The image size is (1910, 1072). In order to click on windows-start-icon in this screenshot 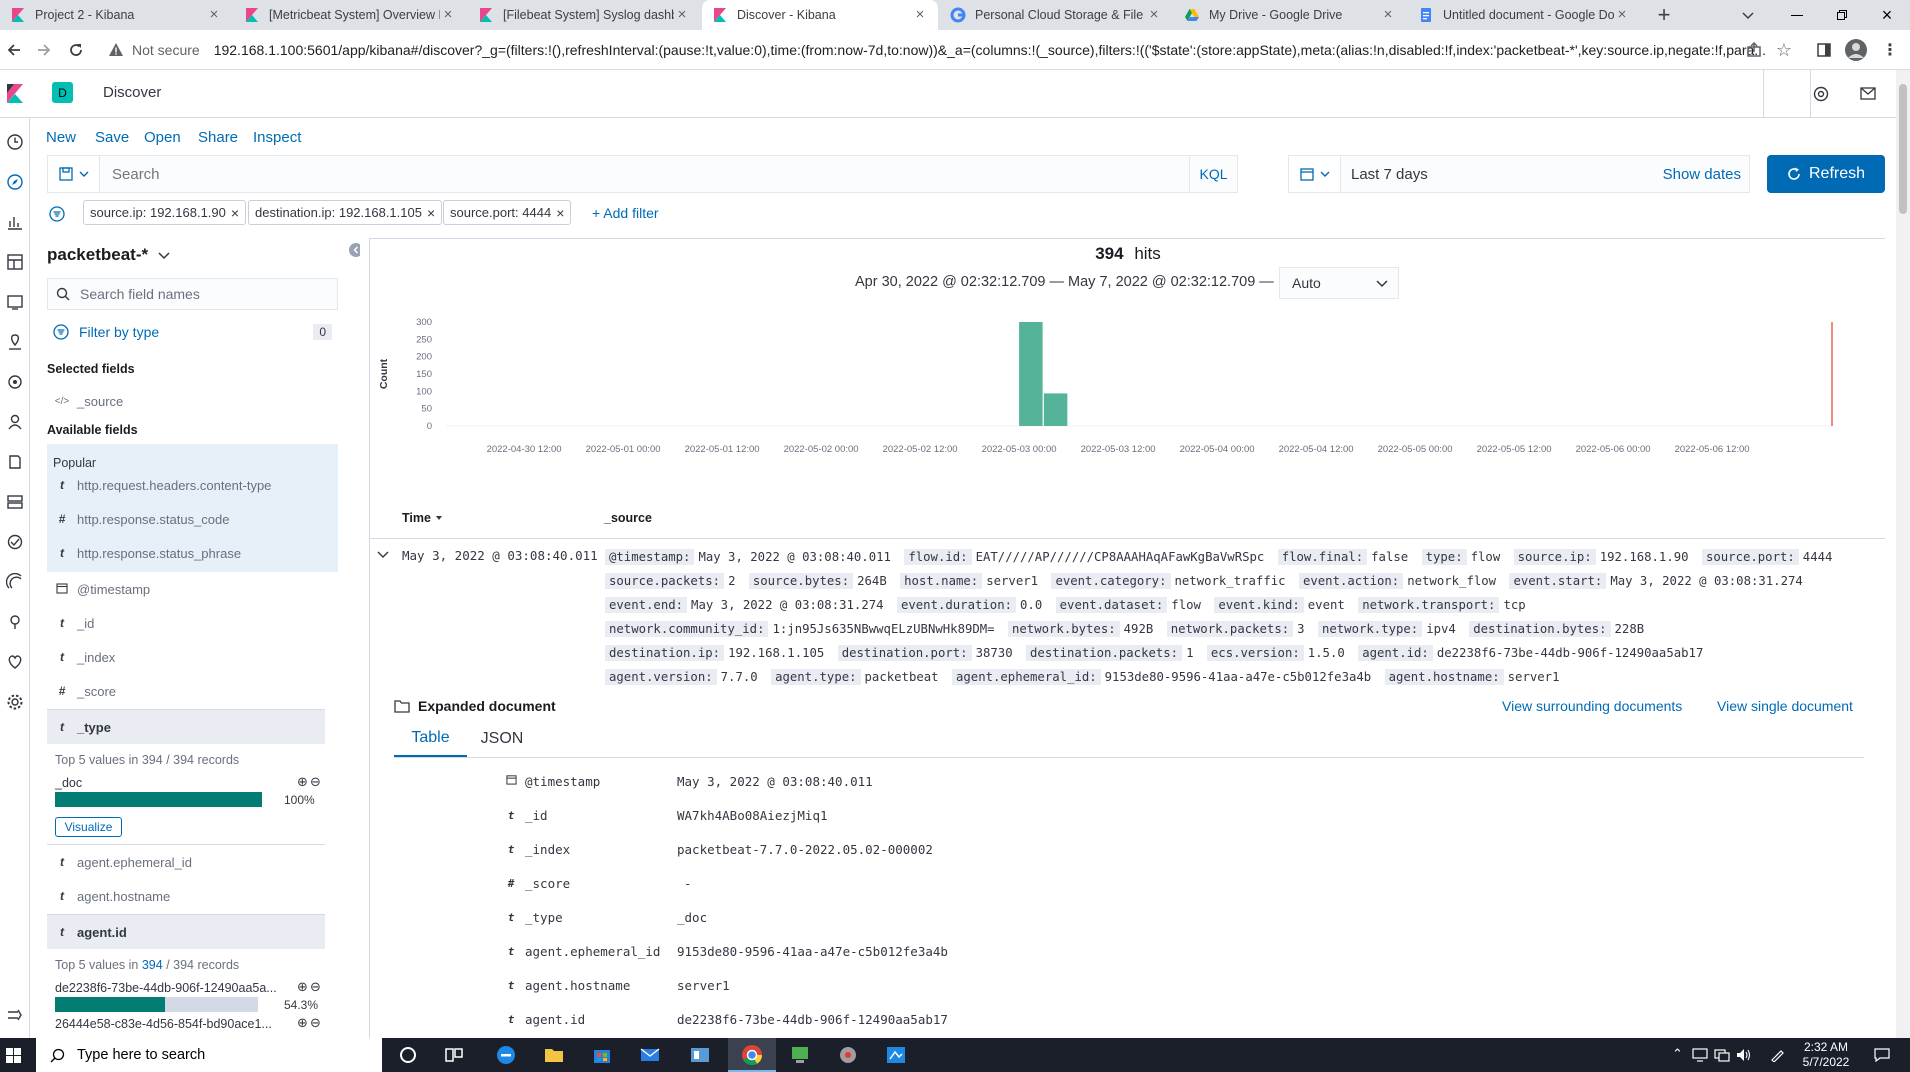, I will do `click(13, 1055)`.